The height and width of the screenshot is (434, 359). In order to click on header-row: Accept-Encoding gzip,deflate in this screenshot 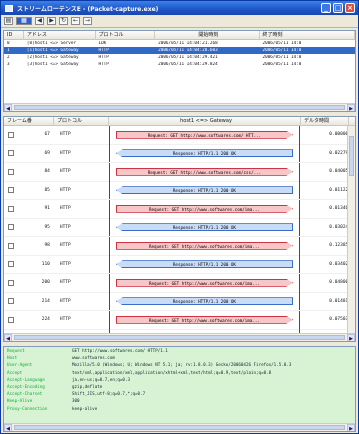, I will do `click(179, 386)`.